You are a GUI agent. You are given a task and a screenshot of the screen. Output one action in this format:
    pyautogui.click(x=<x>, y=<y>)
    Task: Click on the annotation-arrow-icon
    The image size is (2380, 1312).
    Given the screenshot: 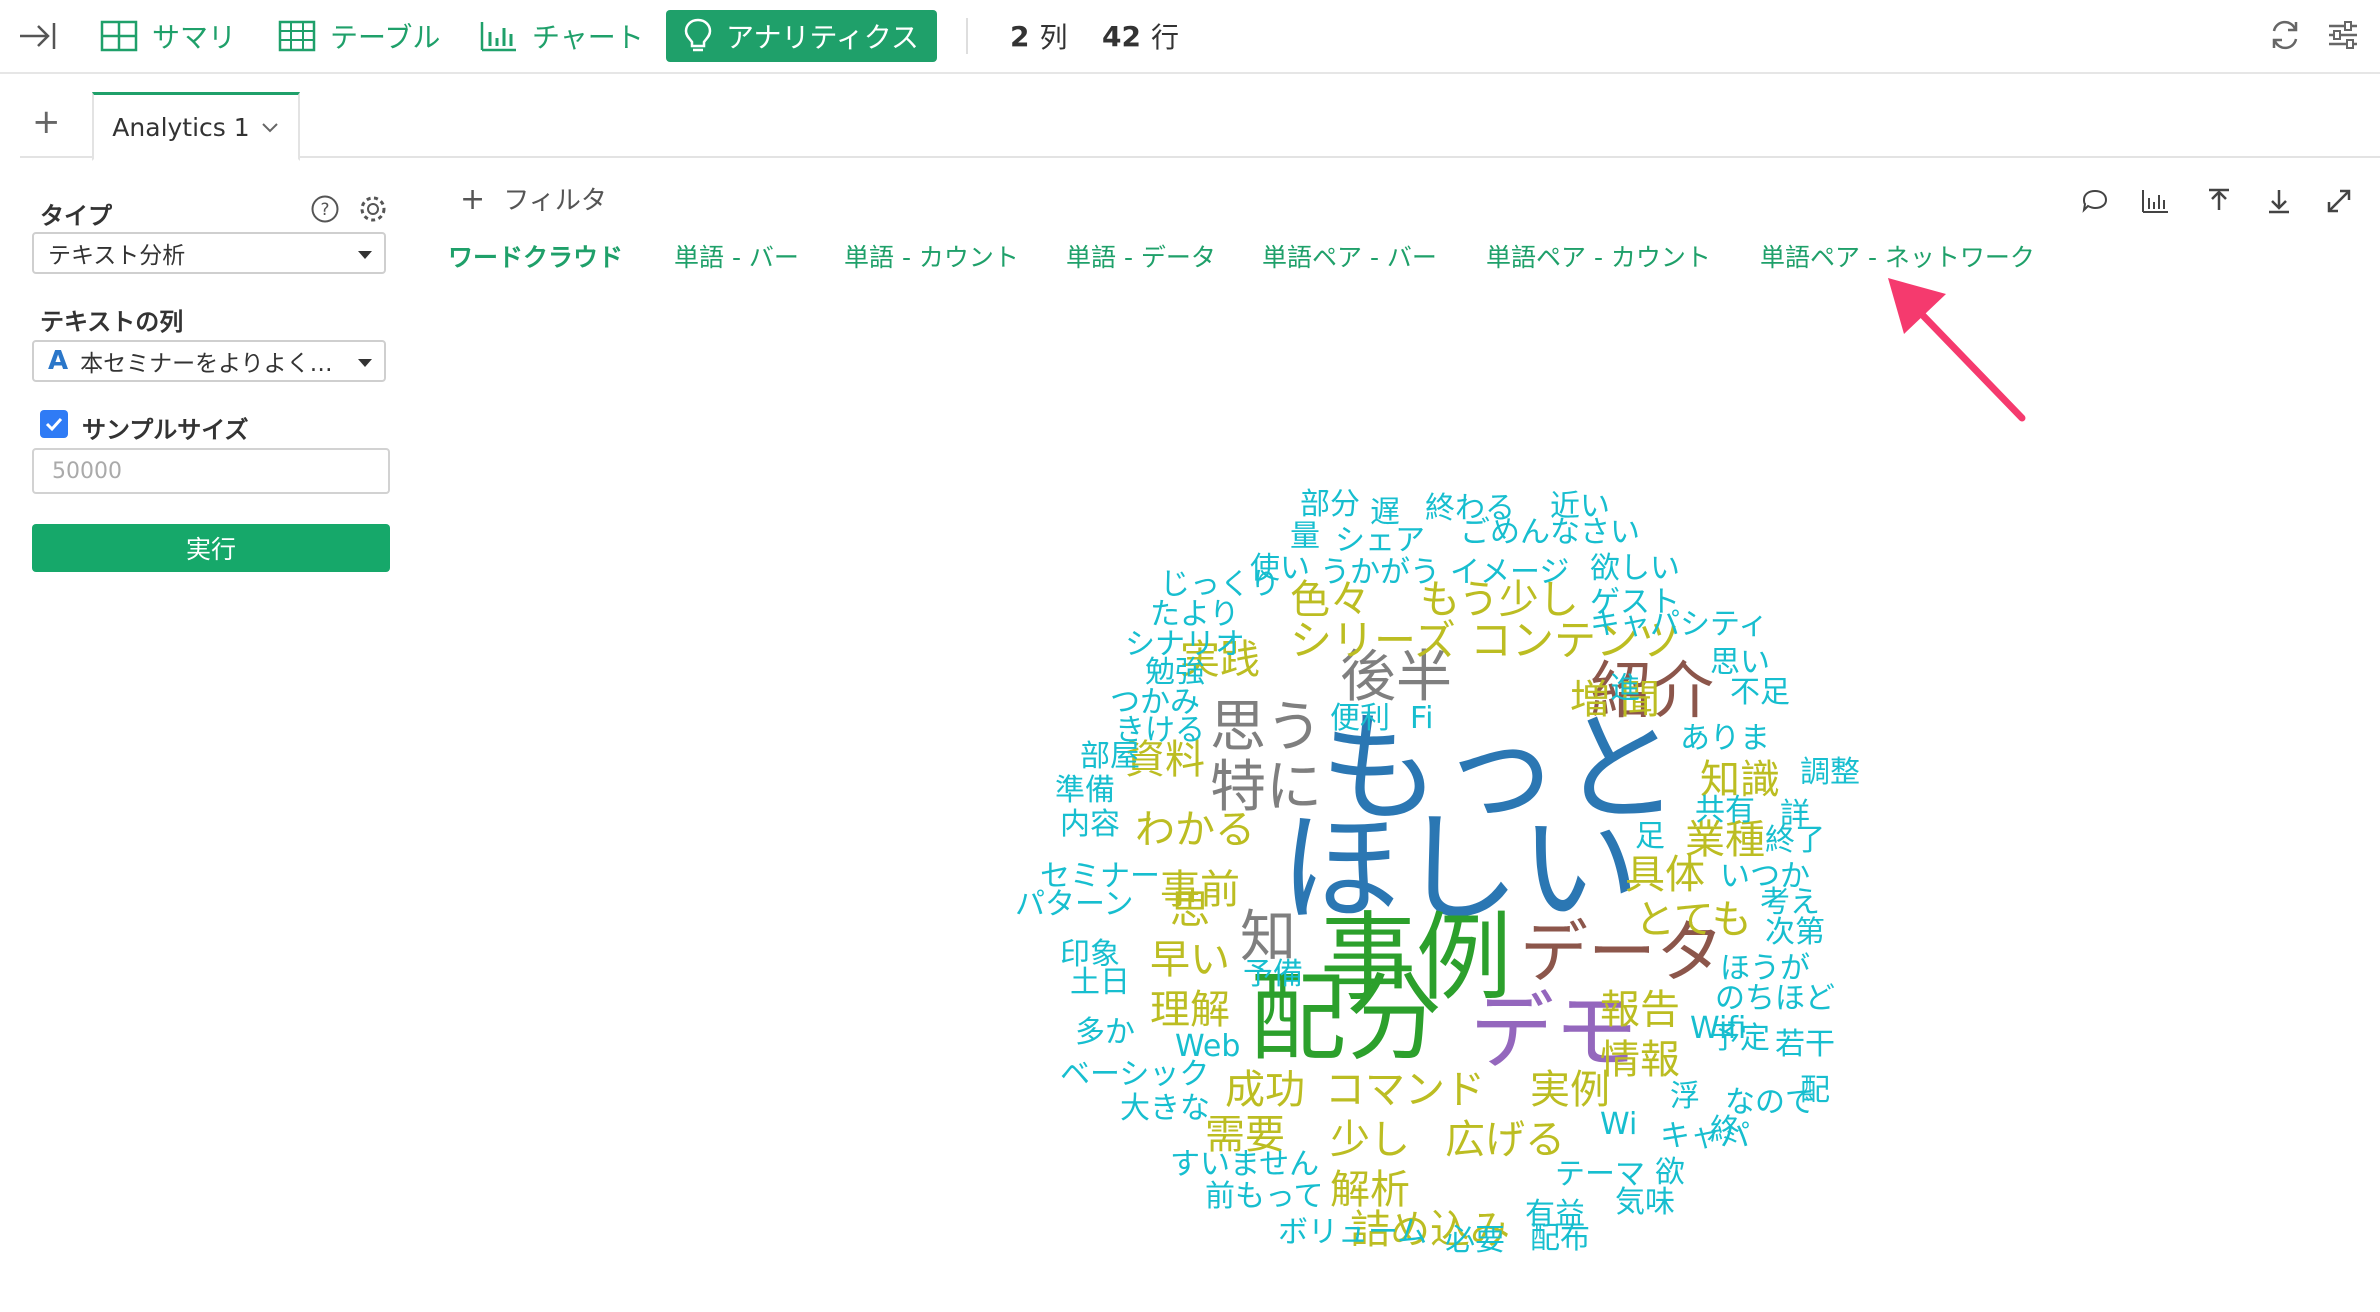 What is the action you would take?
    pyautogui.click(x=1957, y=350)
    